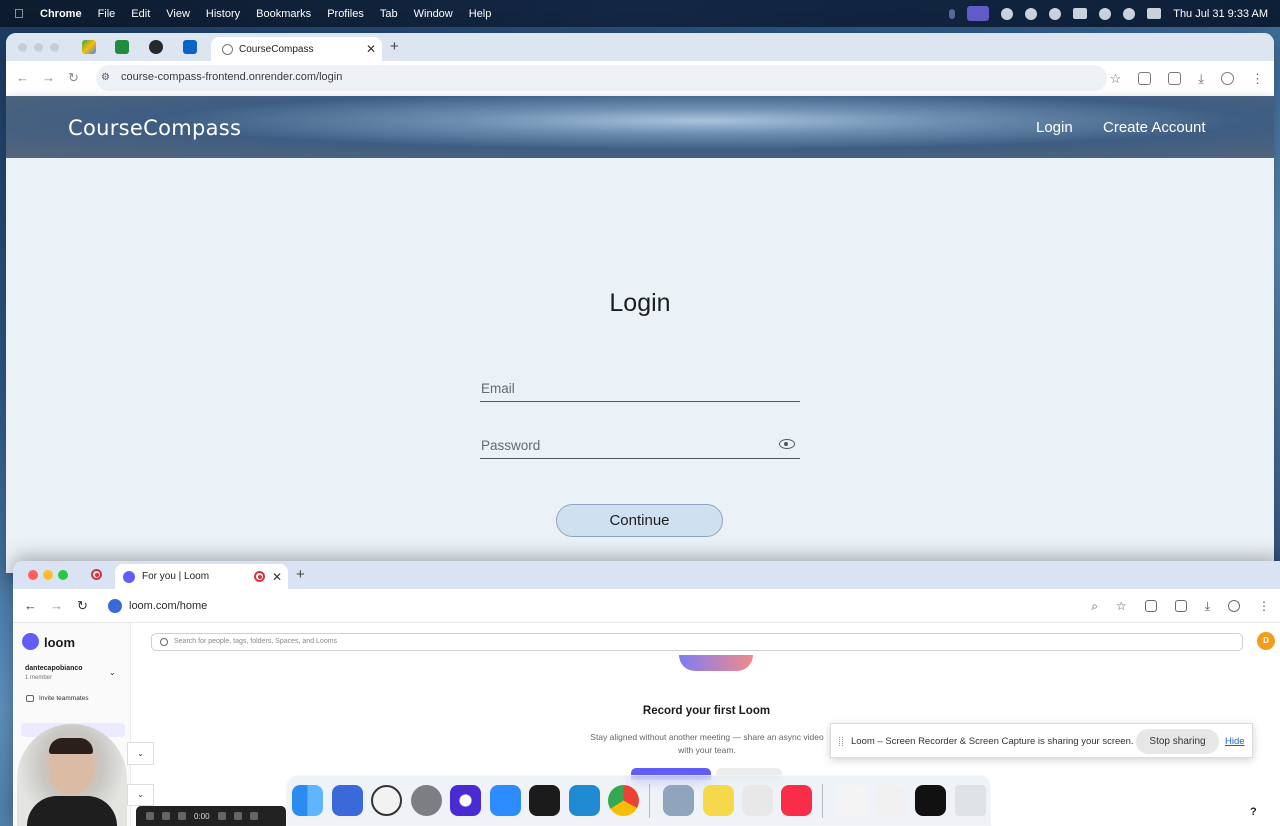  I want to click on help-button: ?, so click(1253, 812).